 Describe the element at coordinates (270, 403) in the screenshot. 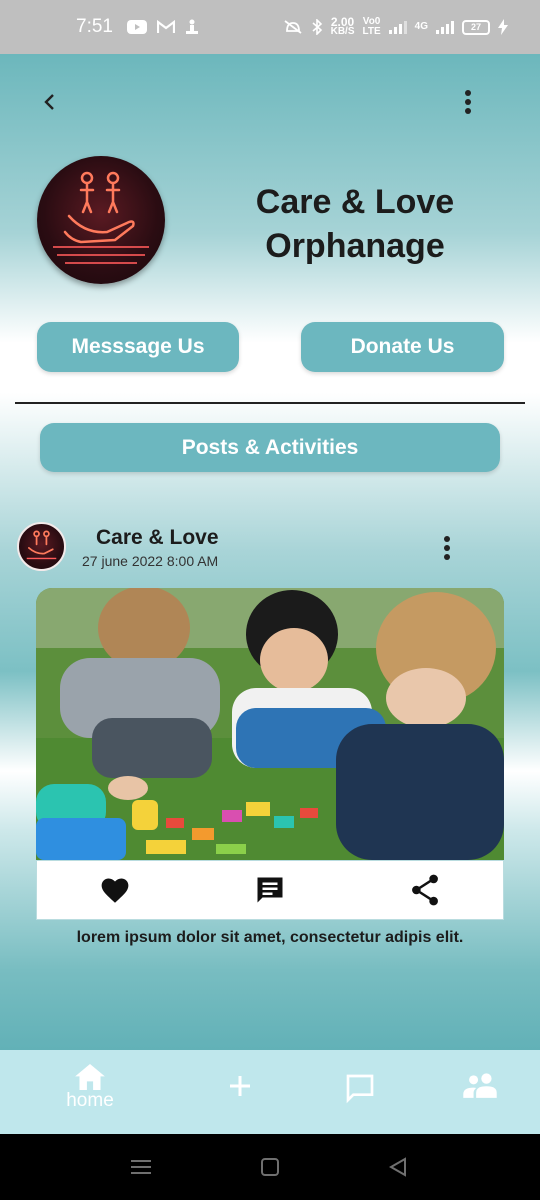

I see `divider` at that location.